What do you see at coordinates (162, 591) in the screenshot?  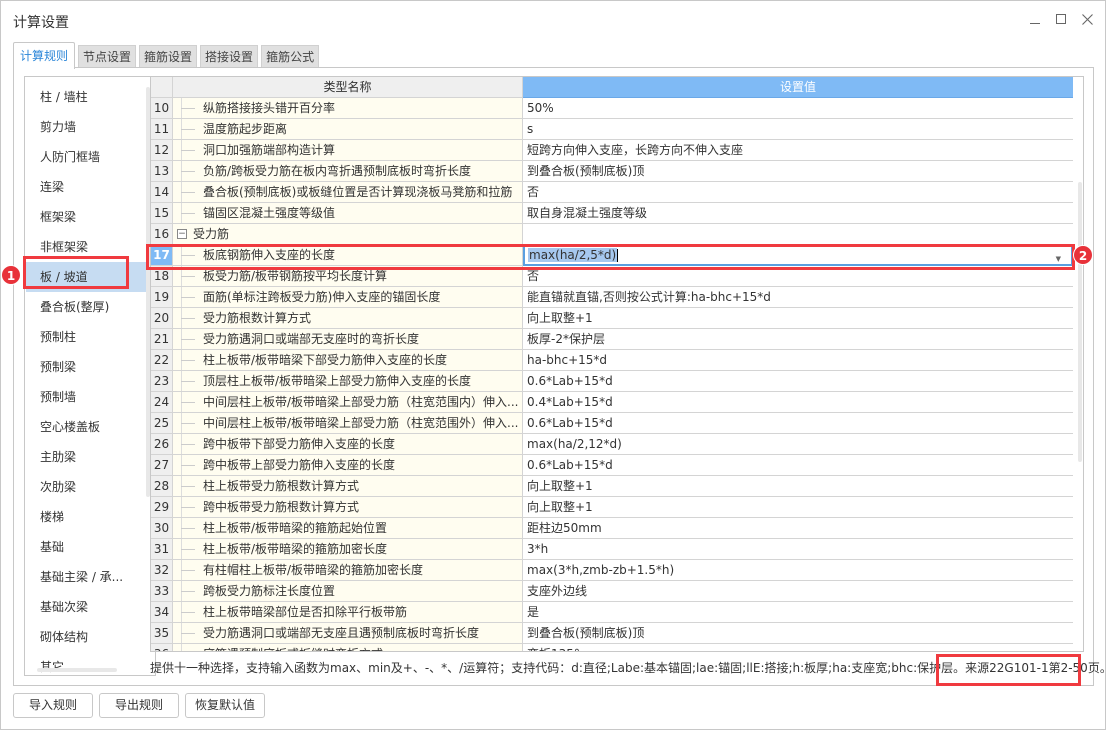 I see `row-number: 33` at bounding box center [162, 591].